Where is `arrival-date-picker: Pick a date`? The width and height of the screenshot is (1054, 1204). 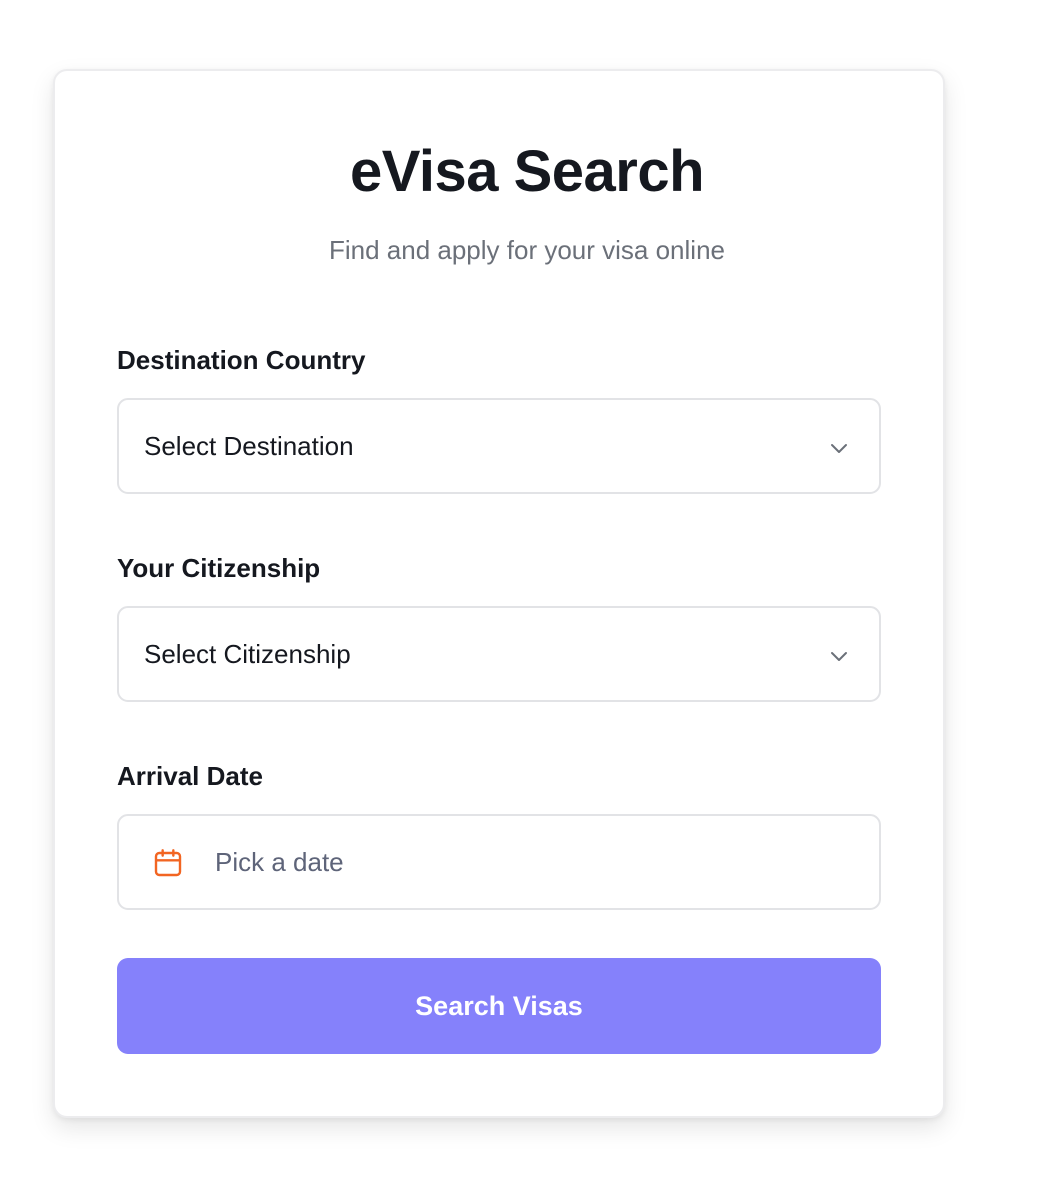
arrival-date-picker: Pick a date is located at coordinates (499, 862).